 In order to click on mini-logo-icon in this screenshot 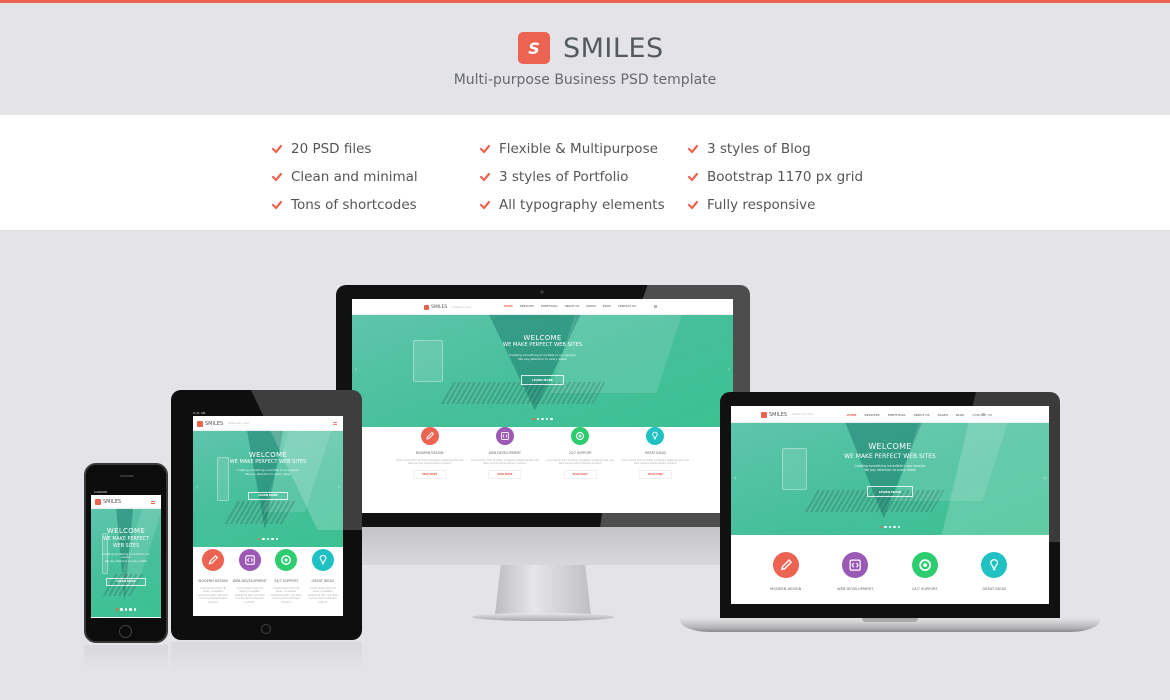, I will do `click(764, 414)`.